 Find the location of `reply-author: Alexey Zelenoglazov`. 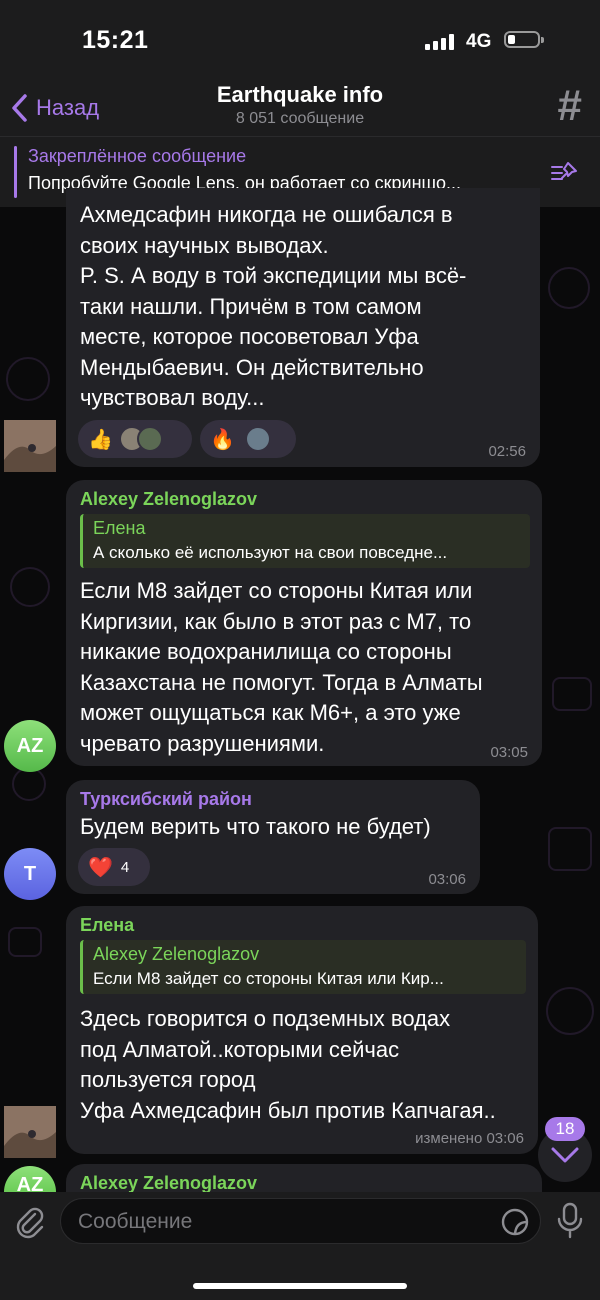

reply-author: Alexey Zelenoglazov is located at coordinates (176, 954).